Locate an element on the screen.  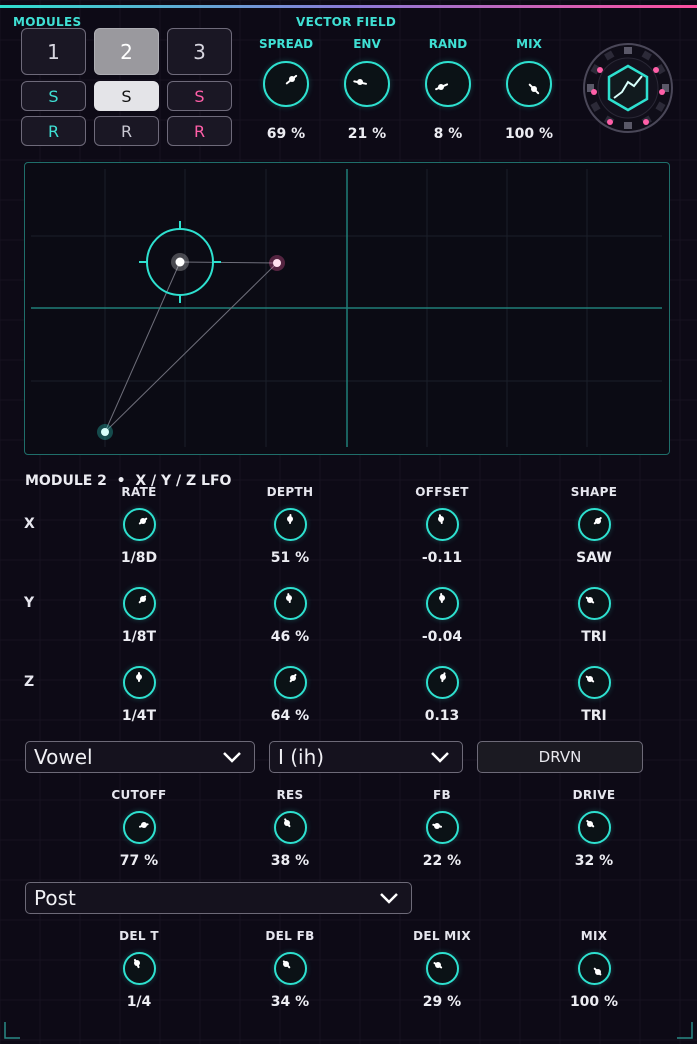
module-1-reset-button: R is located at coordinates (53, 131).